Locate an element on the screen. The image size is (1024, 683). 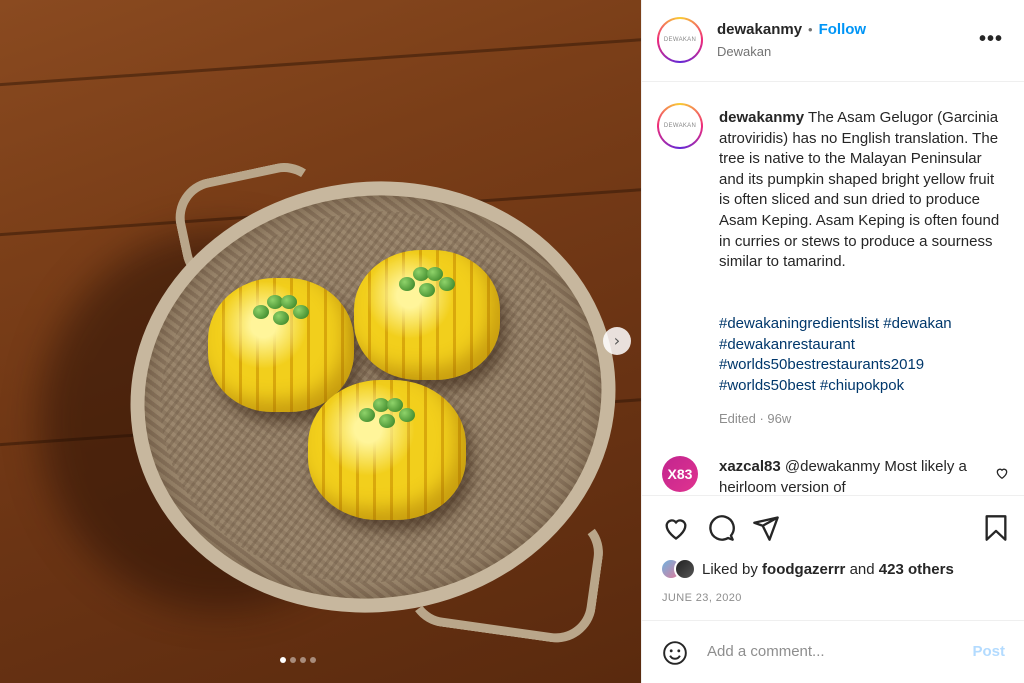
caption-username: dewakanmy is located at coordinates (761, 117).